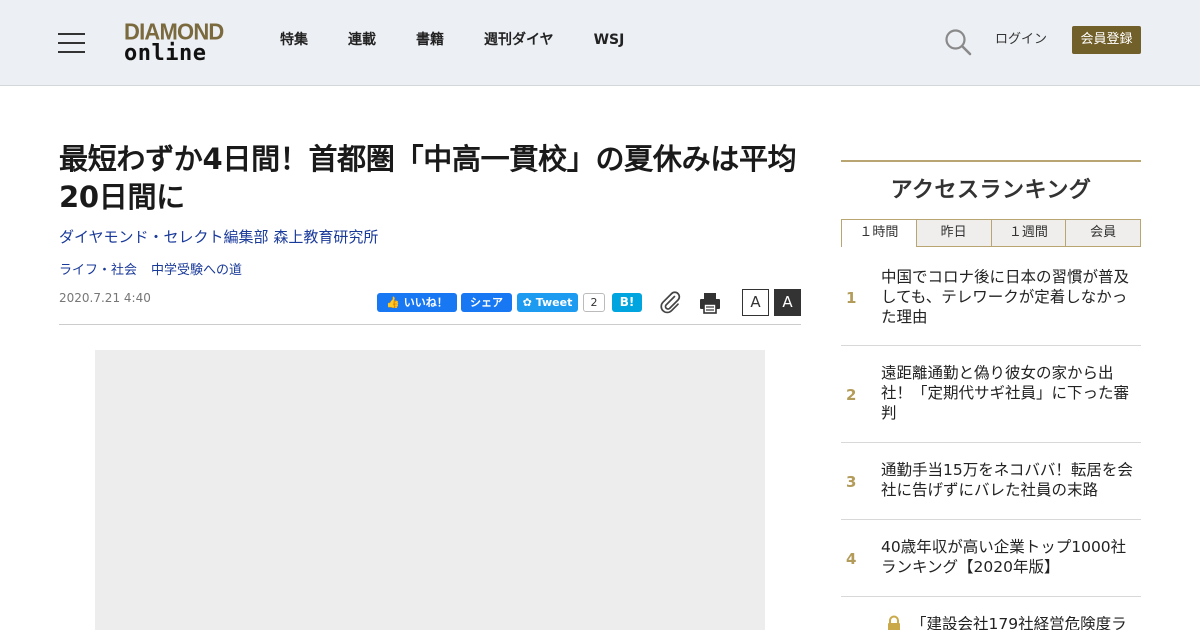  I want to click on article-title: 最短わずか4日間！首都圏「中高一貫校」の夏休みは平均20日間に, so click(428, 178).